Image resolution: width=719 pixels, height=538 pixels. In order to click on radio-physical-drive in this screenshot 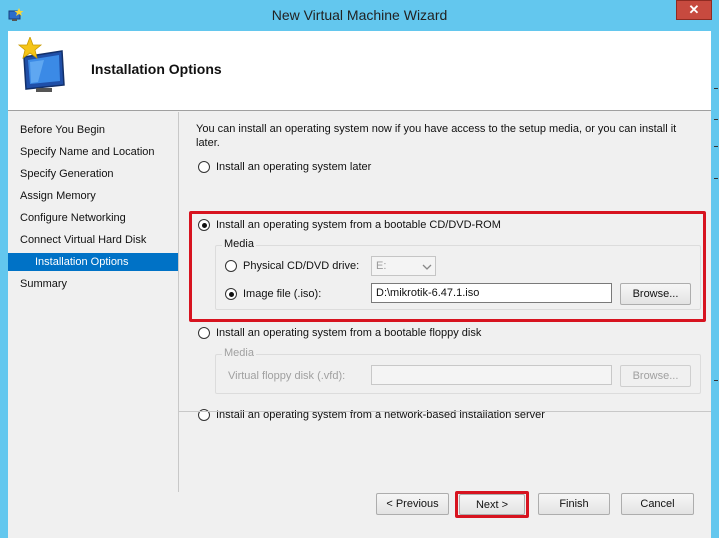, I will do `click(231, 266)`.